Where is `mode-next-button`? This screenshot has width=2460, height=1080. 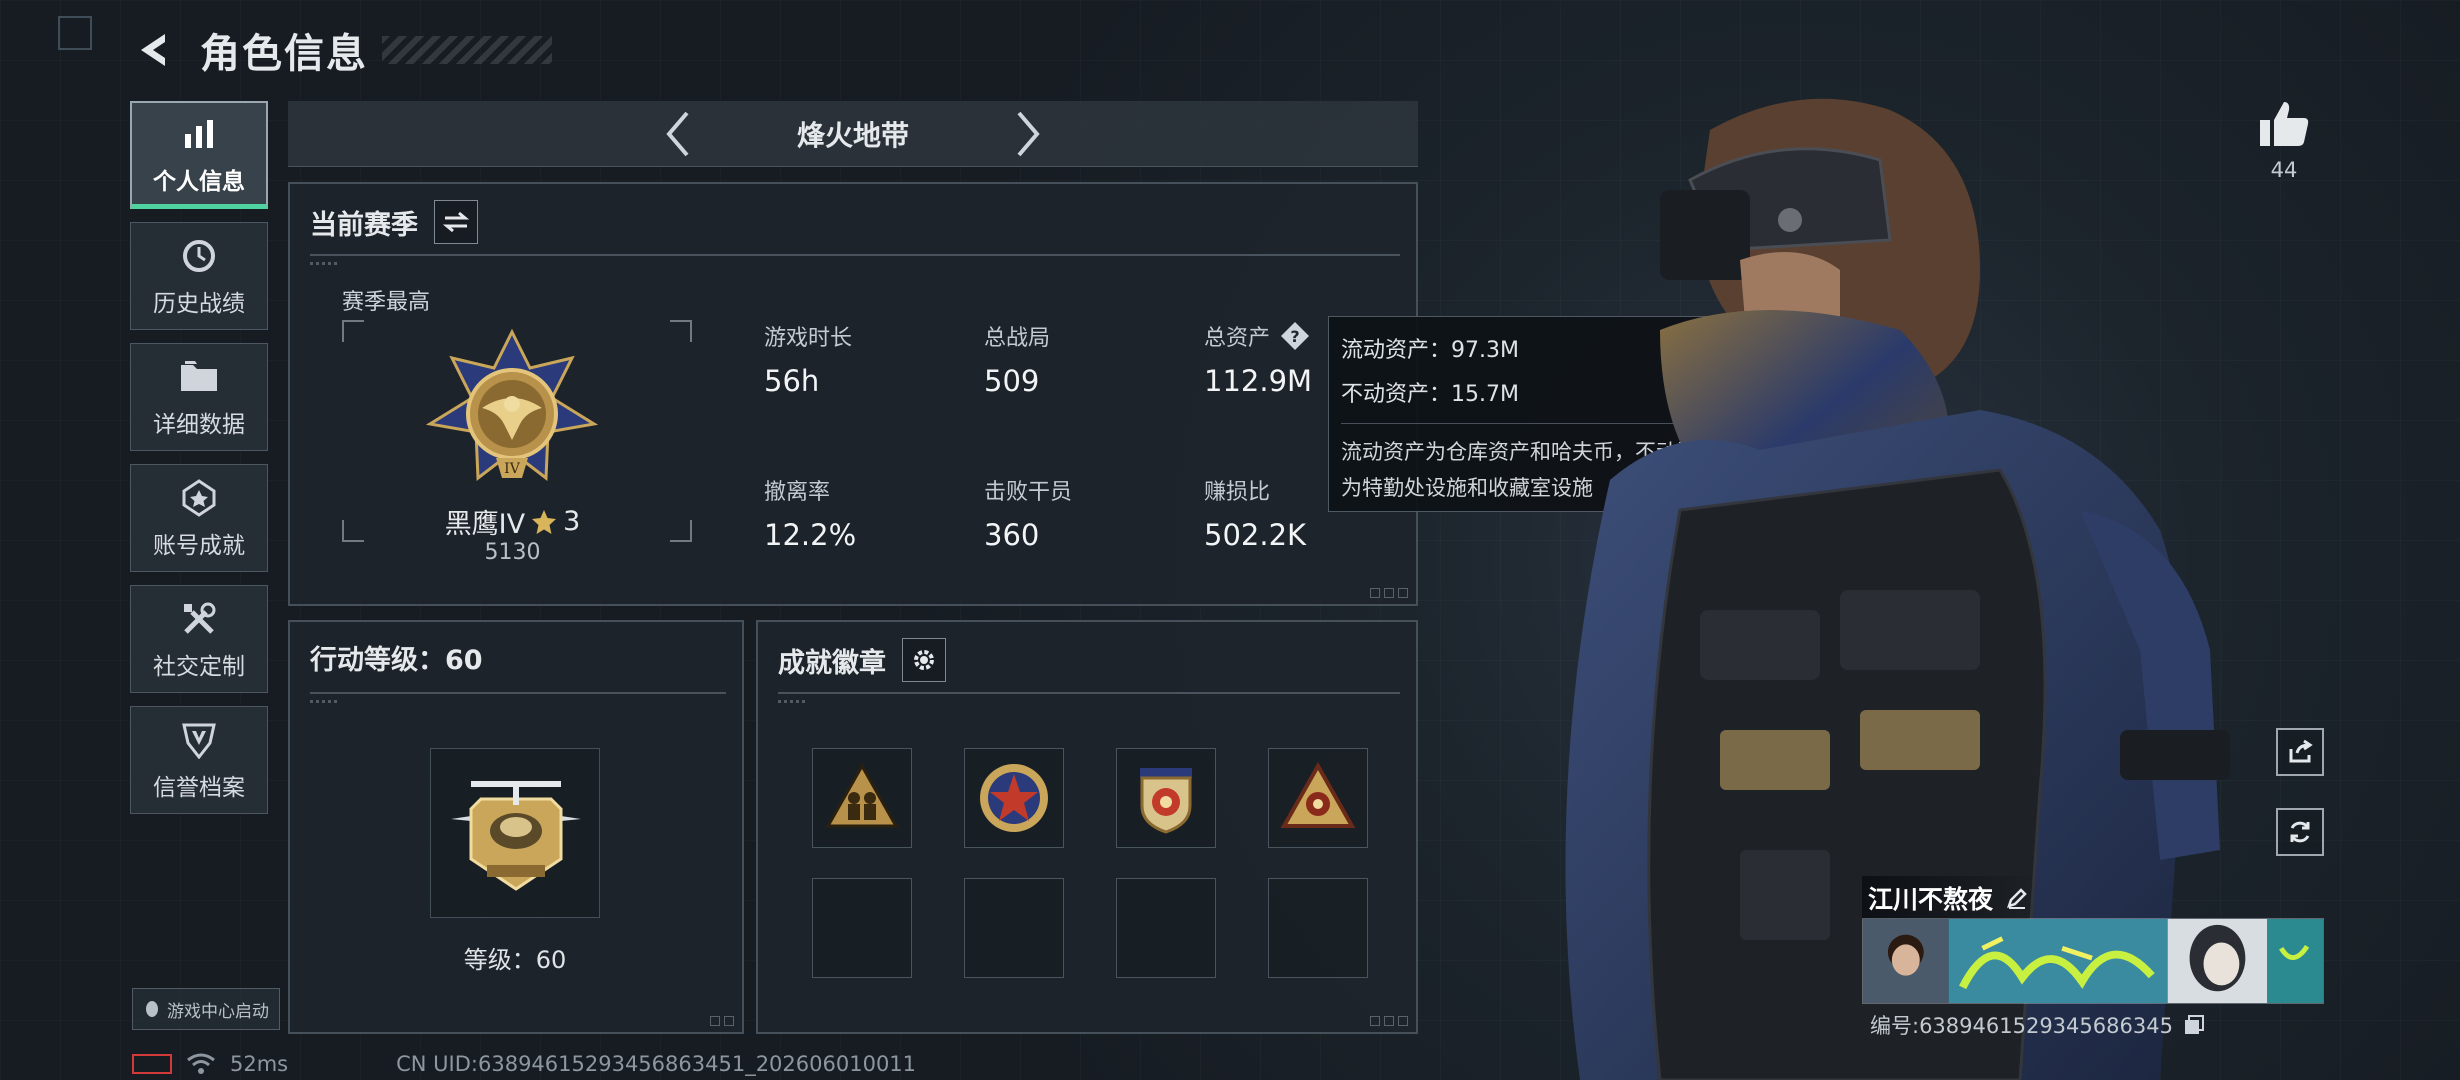
mode-next-button is located at coordinates (1028, 134).